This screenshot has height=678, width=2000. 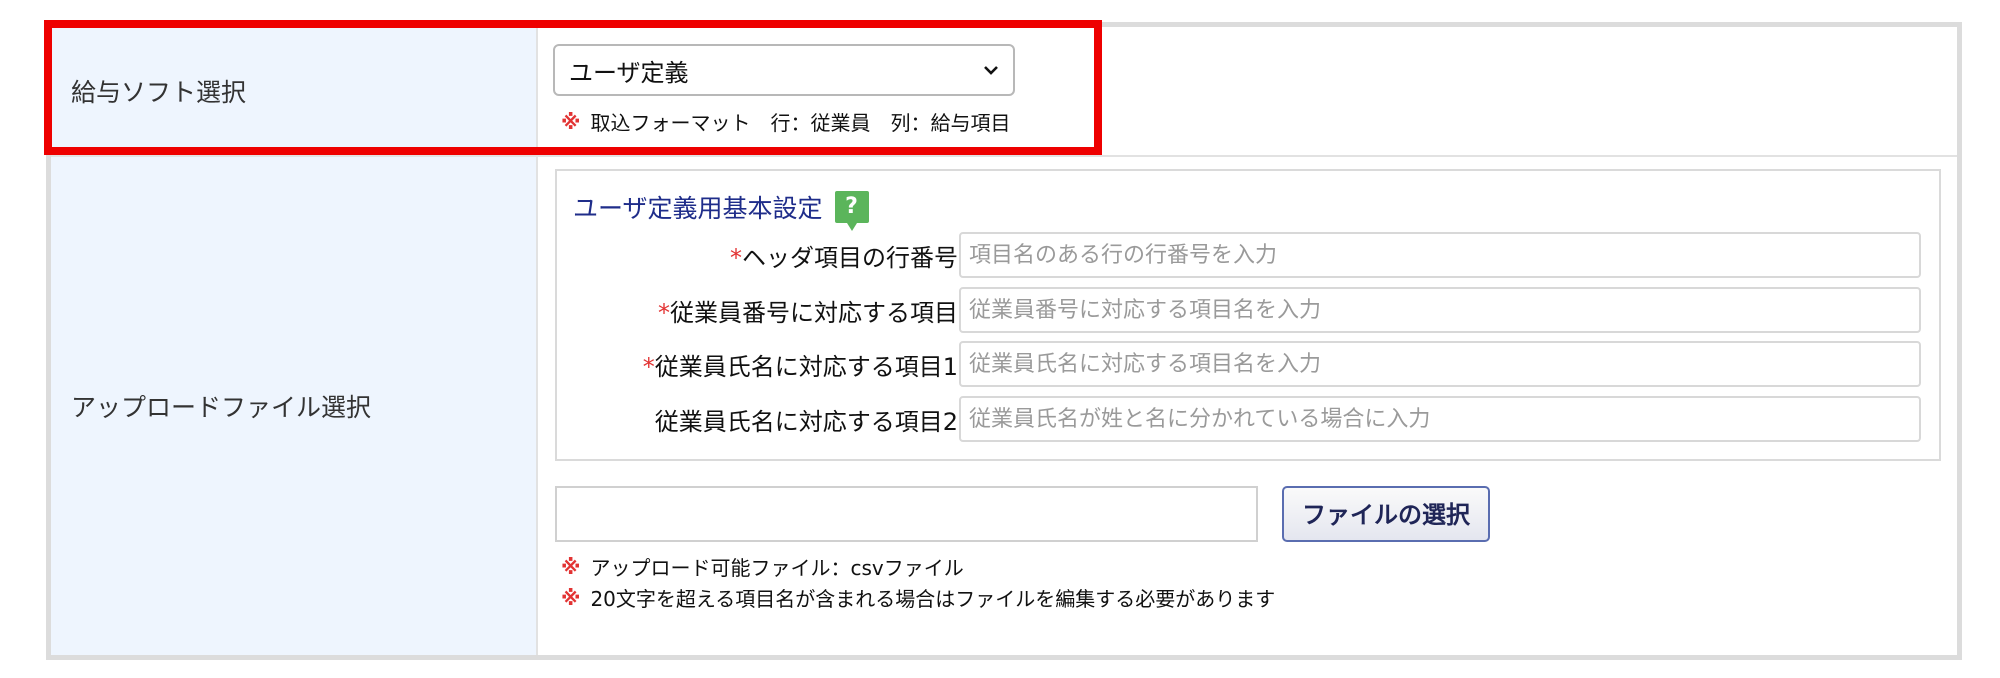 I want to click on upload-note-text: 20文字を超える項目名が含まれる場合はファイルを編集する必要があります, so click(x=933, y=599).